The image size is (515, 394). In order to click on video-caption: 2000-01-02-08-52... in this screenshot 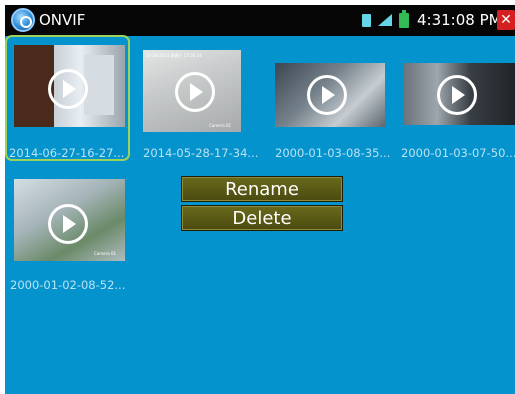, I will do `click(68, 285)`.